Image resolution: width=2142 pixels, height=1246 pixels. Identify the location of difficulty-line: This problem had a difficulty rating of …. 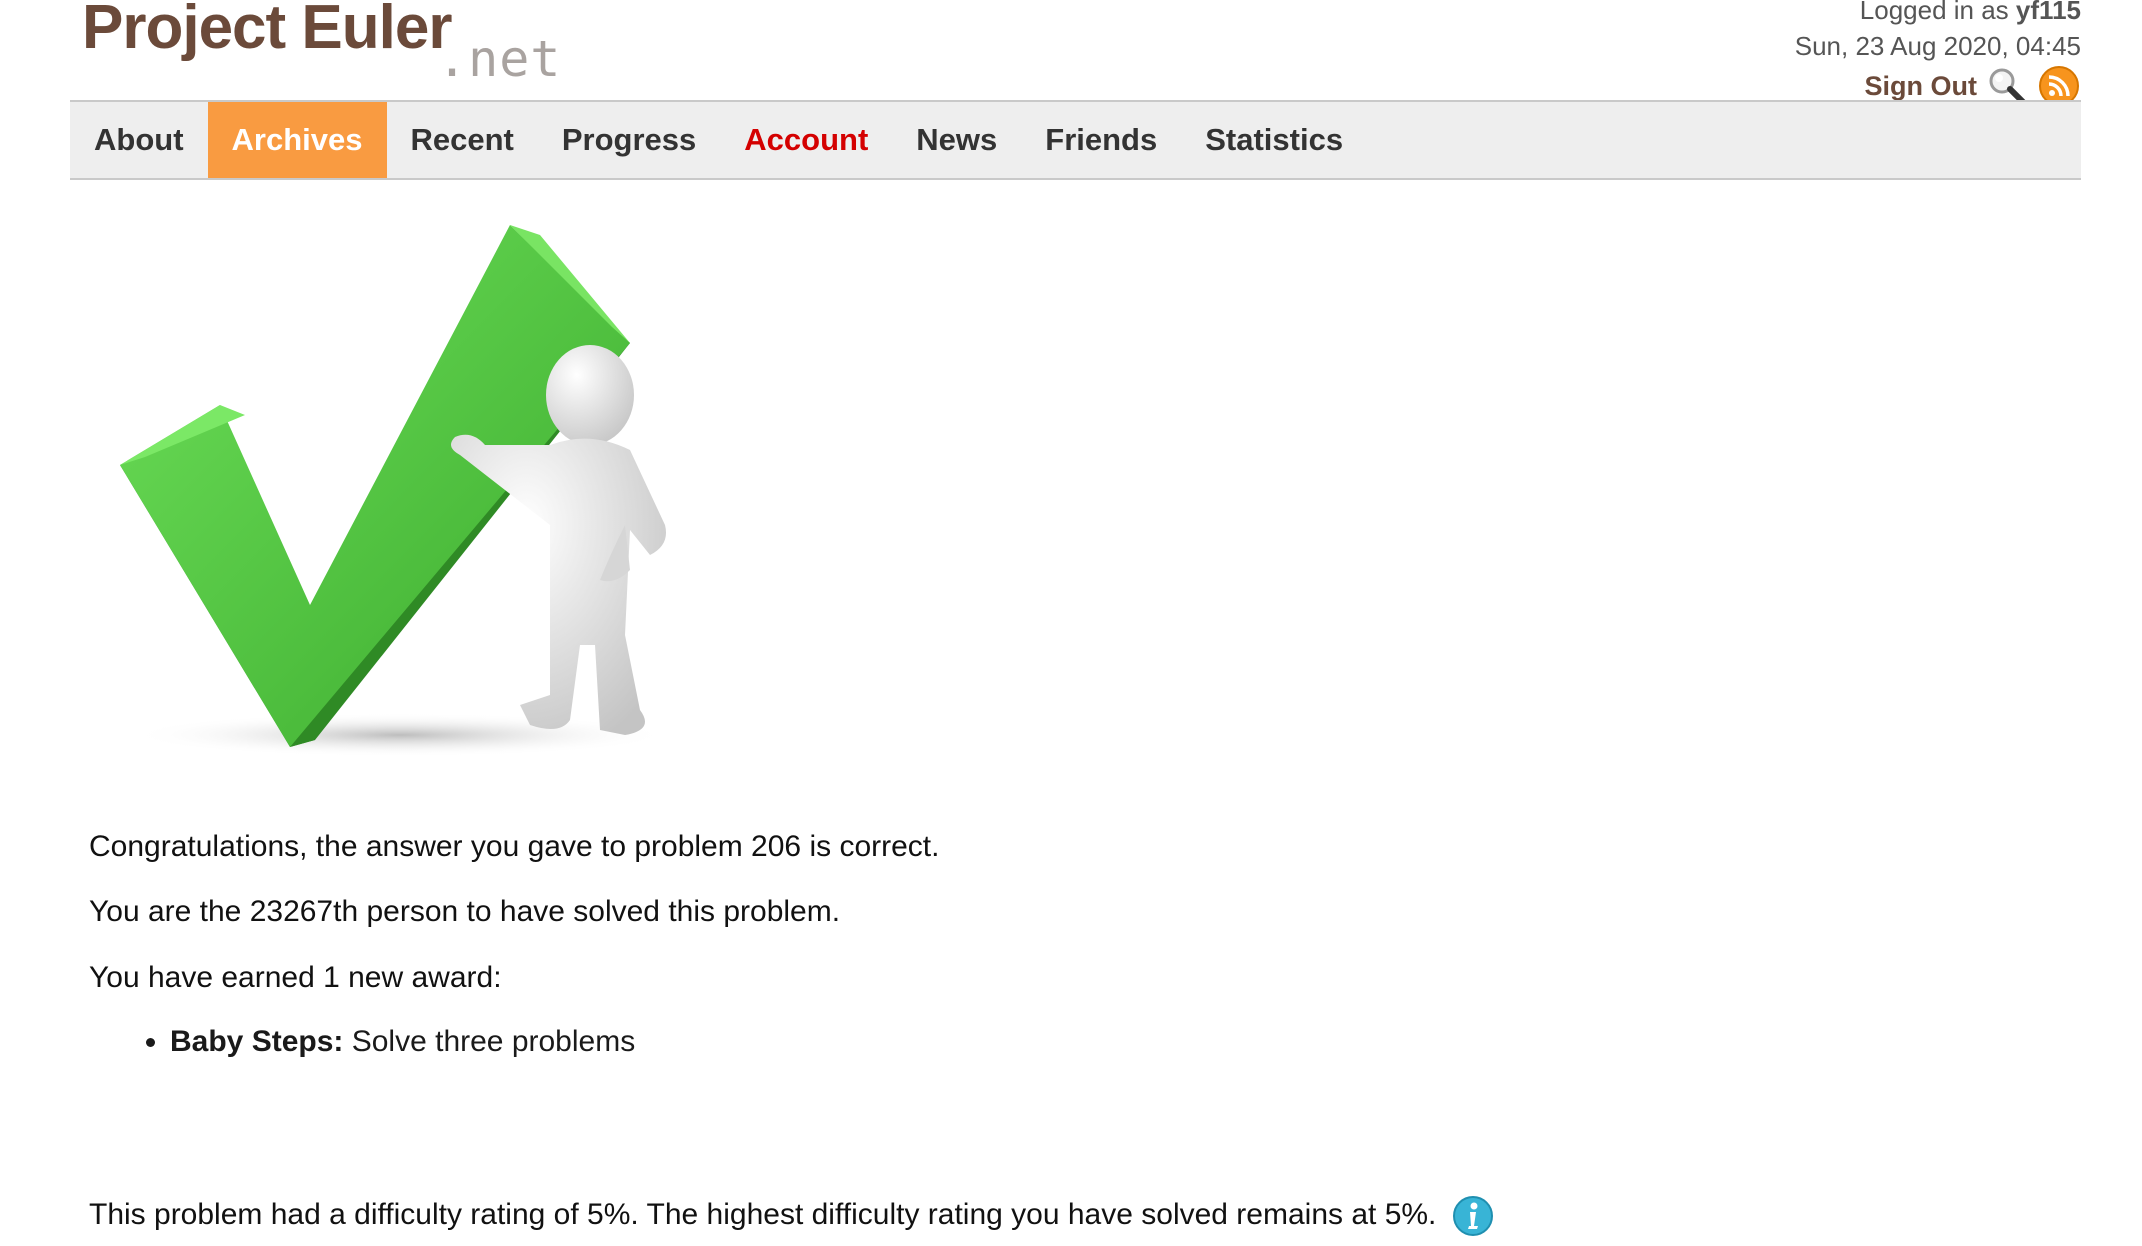
(792, 1216).